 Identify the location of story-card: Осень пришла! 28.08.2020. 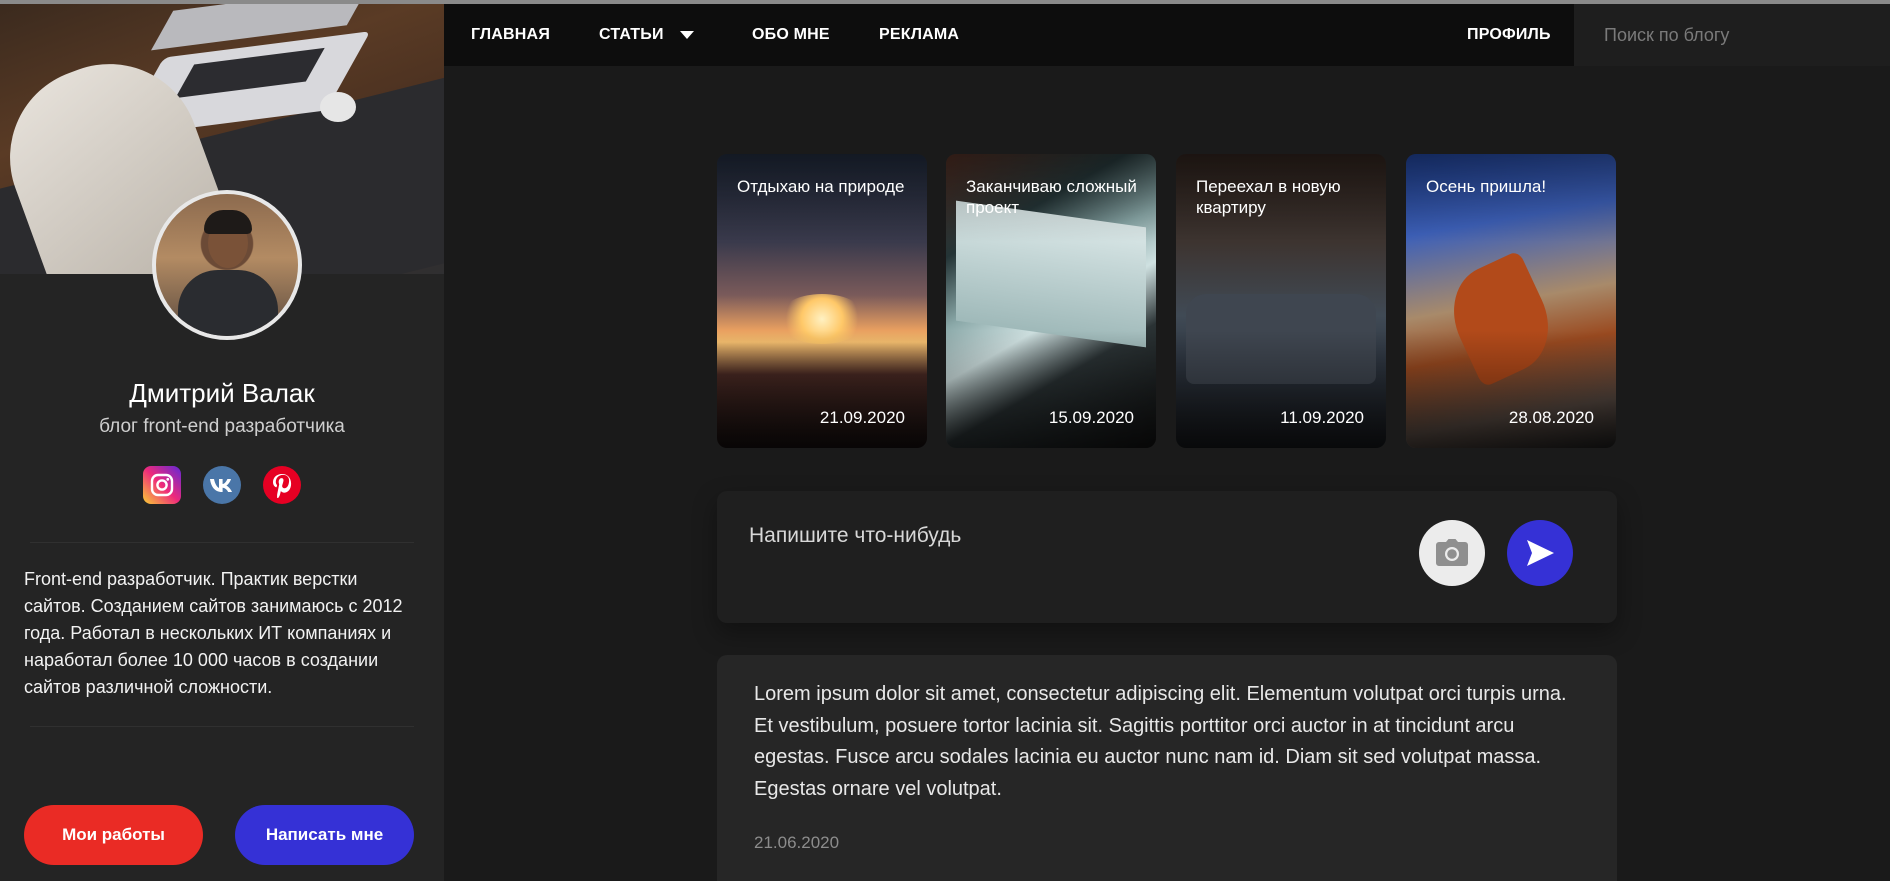
(1511, 301).